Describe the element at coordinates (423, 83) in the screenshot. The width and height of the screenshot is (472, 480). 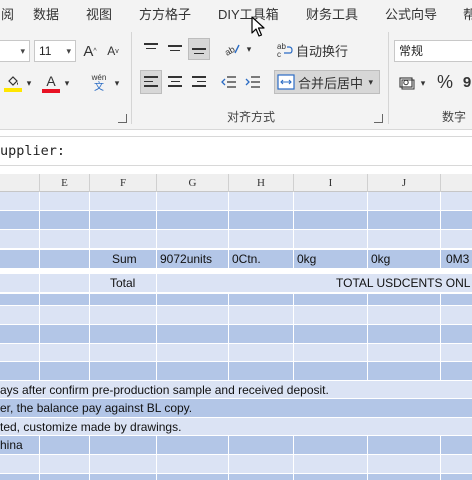
I see `accounting-dropdown: ▾` at that location.